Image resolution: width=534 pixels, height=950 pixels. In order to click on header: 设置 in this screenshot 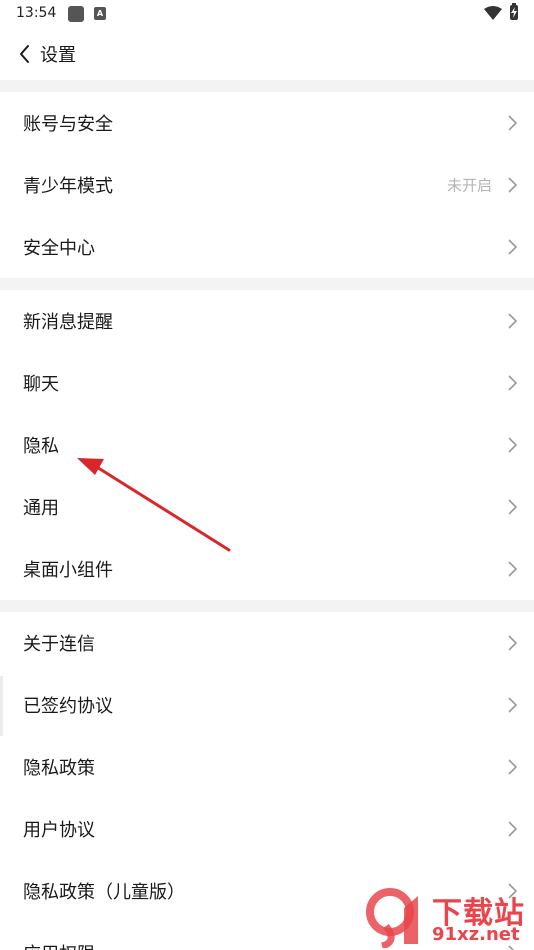, I will do `click(267, 54)`.